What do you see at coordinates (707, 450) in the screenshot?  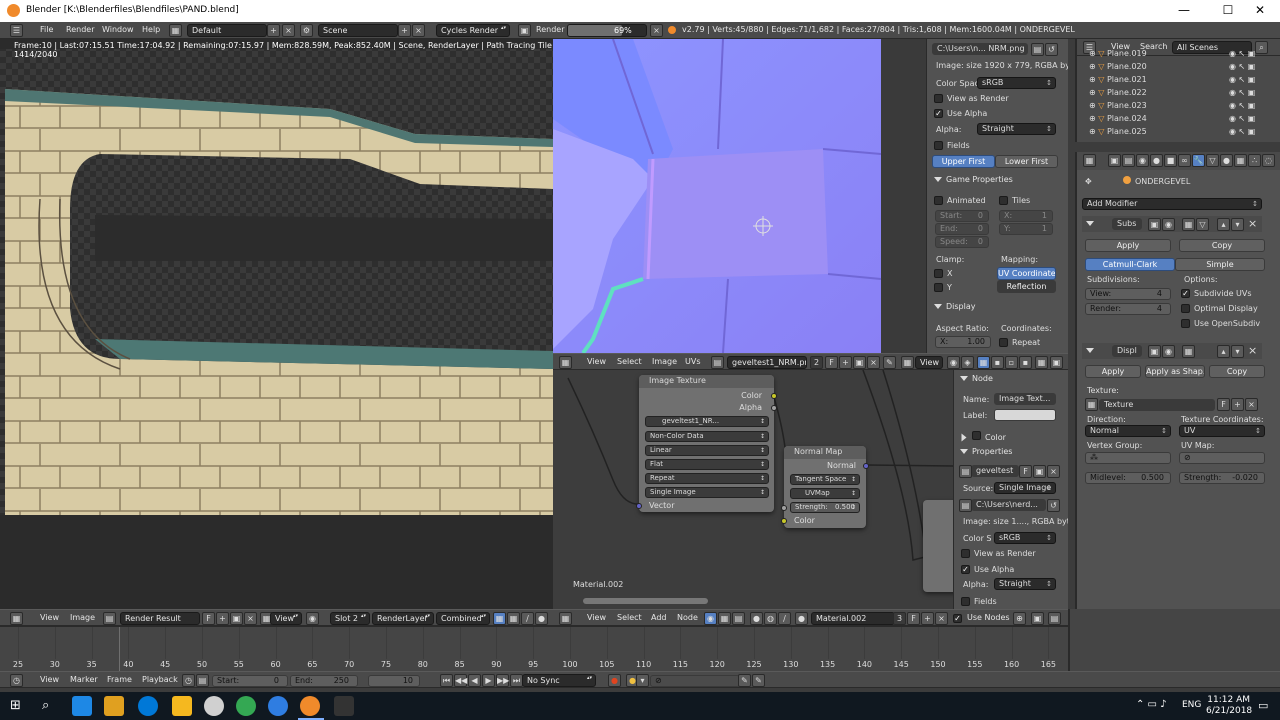 I see `interpolation-select: Linear` at bounding box center [707, 450].